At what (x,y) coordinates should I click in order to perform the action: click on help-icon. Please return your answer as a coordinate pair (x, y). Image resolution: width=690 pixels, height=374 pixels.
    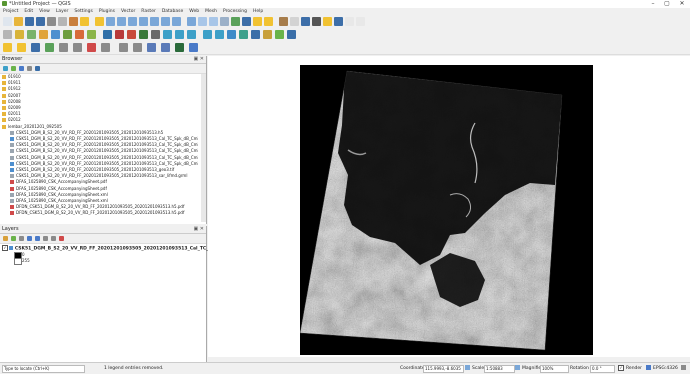
    Looking at the image, I should click on (291, 34).